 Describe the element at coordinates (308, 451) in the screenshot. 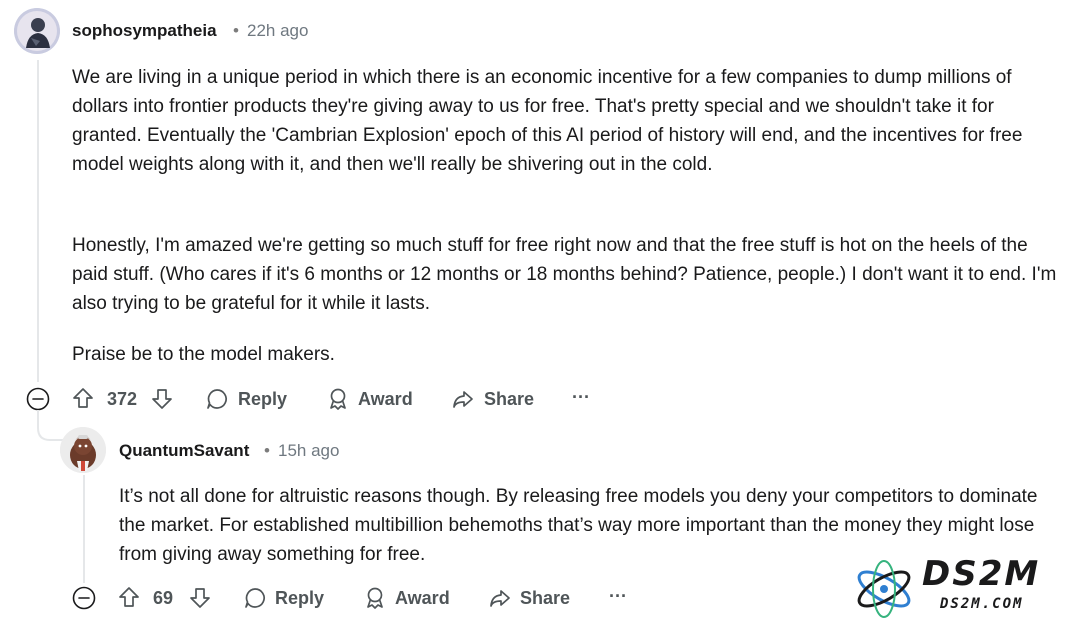

I see `timestamp: 15h ago` at that location.